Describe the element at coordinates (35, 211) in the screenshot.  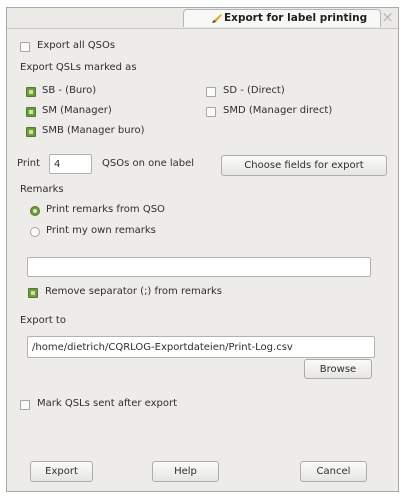
I see `remarks-from-qso-radio` at that location.